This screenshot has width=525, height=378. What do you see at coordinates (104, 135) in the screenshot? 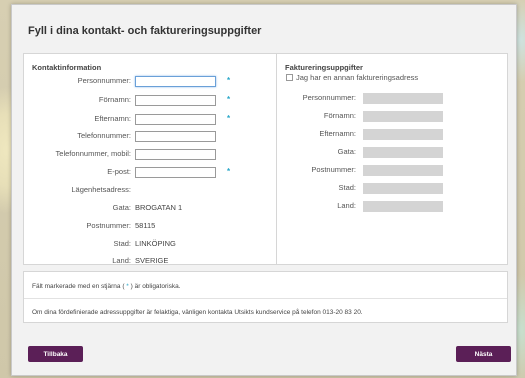
I see `telefon-label: Telefonnummer:` at bounding box center [104, 135].